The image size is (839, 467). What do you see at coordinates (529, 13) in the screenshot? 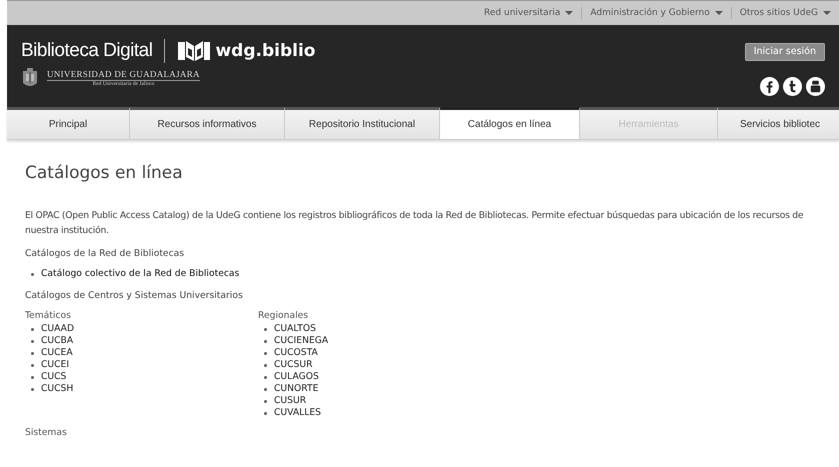
I see `nav-link: Red universitaria` at bounding box center [529, 13].